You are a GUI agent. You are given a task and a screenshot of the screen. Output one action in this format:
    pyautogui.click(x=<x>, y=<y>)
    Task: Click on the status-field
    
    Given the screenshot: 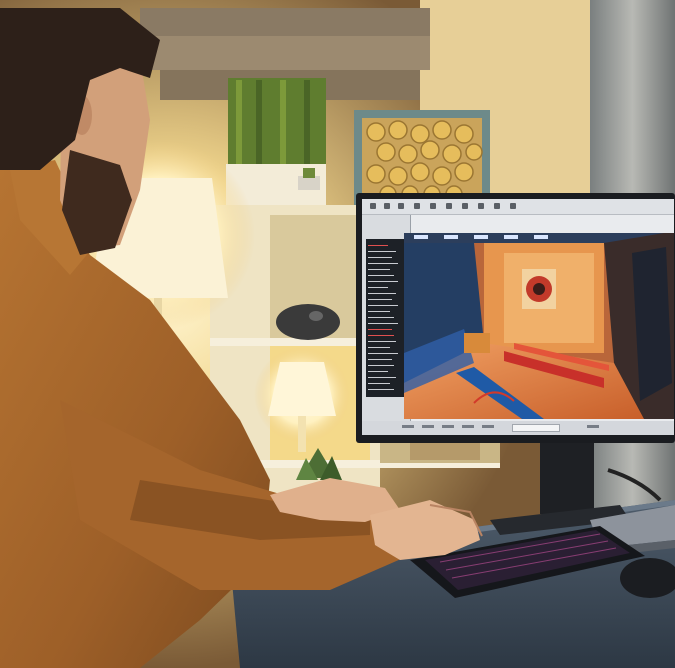 What is the action you would take?
    pyautogui.click(x=536, y=428)
    